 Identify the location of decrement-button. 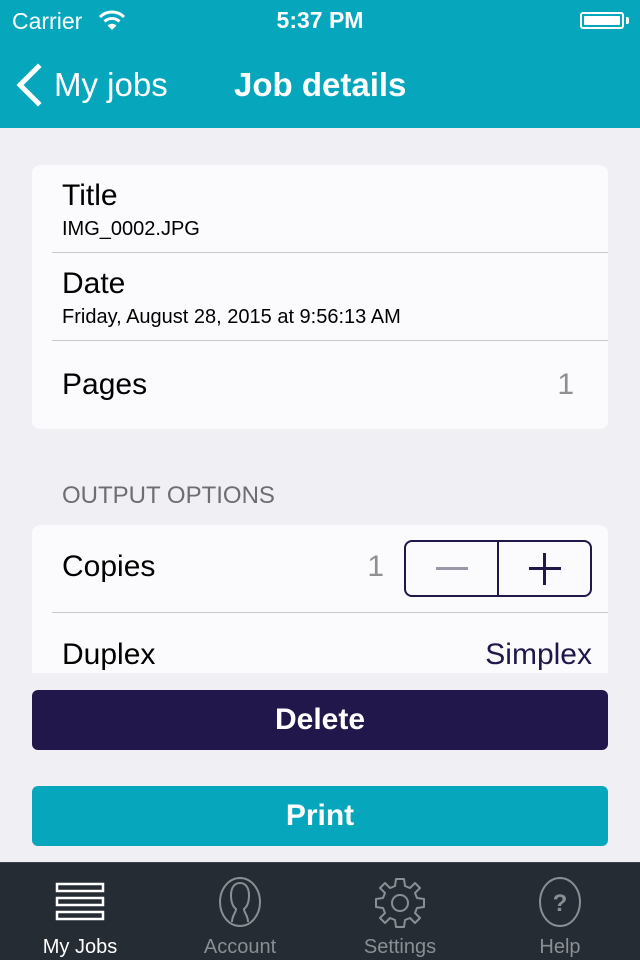
(451, 568).